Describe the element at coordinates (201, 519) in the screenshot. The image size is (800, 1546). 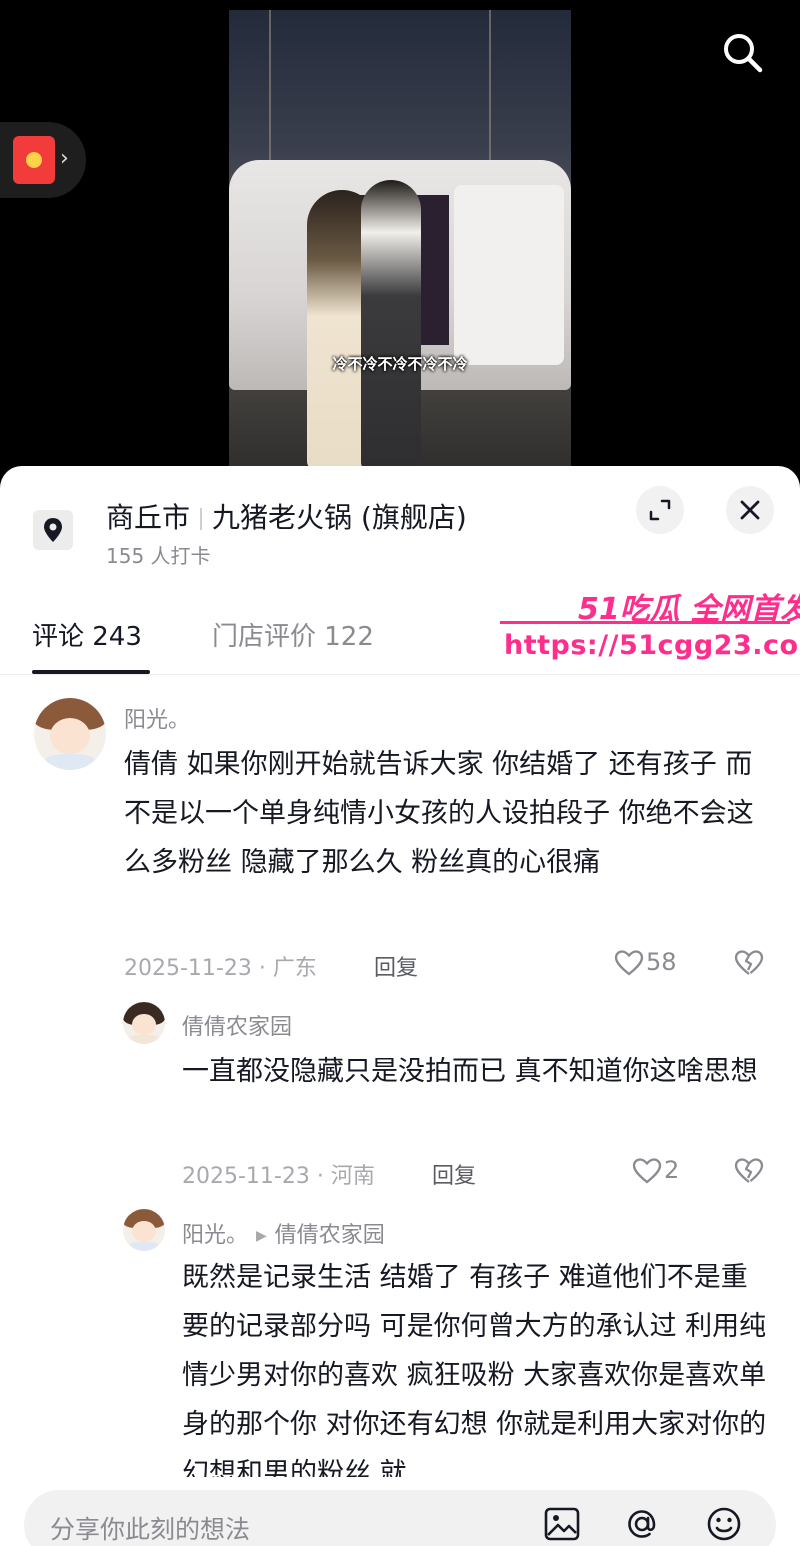
I see `title-separator` at that location.